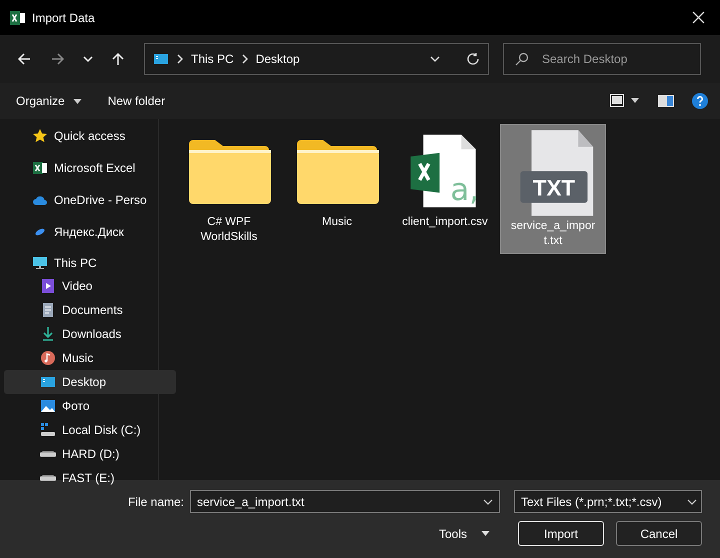 The width and height of the screenshot is (720, 558). Describe the element at coordinates (90, 406) in the screenshot. I see `sidebar-item: Фото` at that location.